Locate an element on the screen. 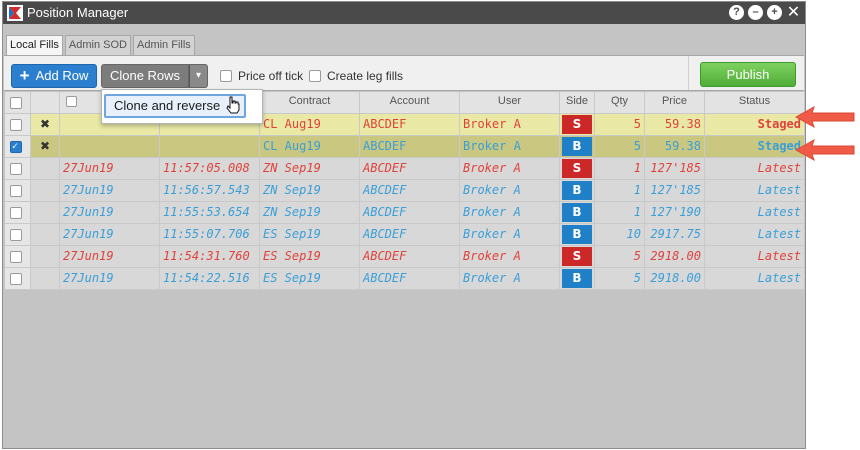  minimize-icon: – is located at coordinates (755, 12).